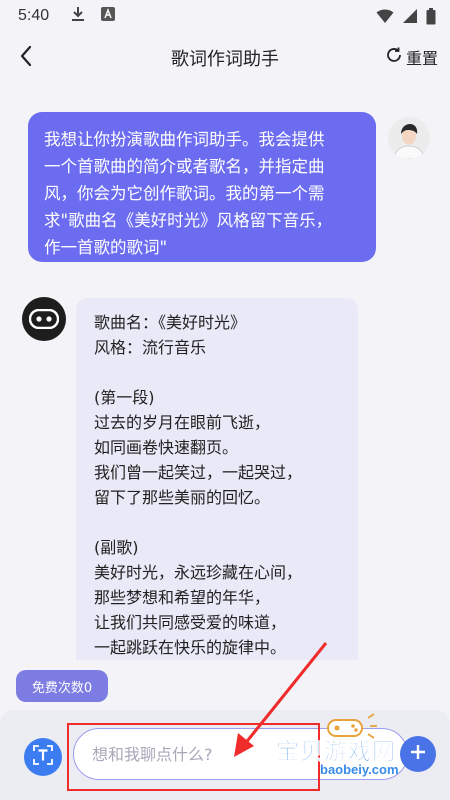 The width and height of the screenshot is (450, 800). Describe the element at coordinates (184, 139) in the screenshot. I see `user-message-line: 我想让你扮演歌曲作词助手。我会提供` at that location.